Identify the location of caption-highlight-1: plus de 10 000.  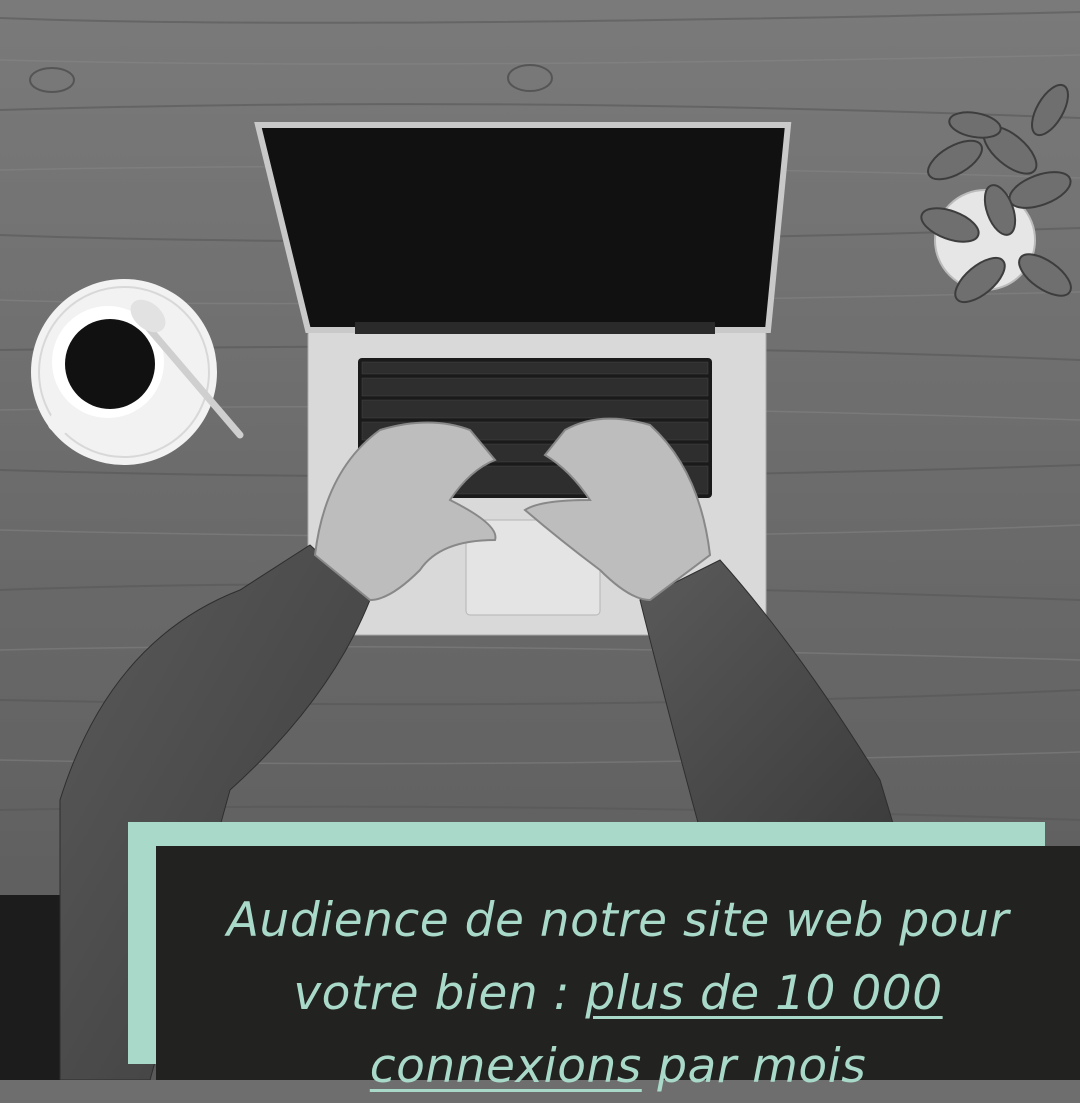
(764, 993).